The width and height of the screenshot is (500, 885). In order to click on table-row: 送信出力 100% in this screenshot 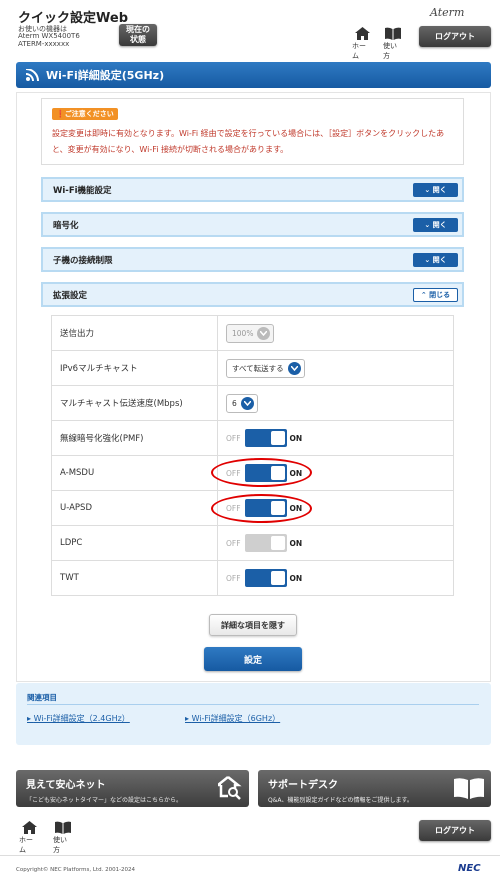, I will do `click(252, 333)`.